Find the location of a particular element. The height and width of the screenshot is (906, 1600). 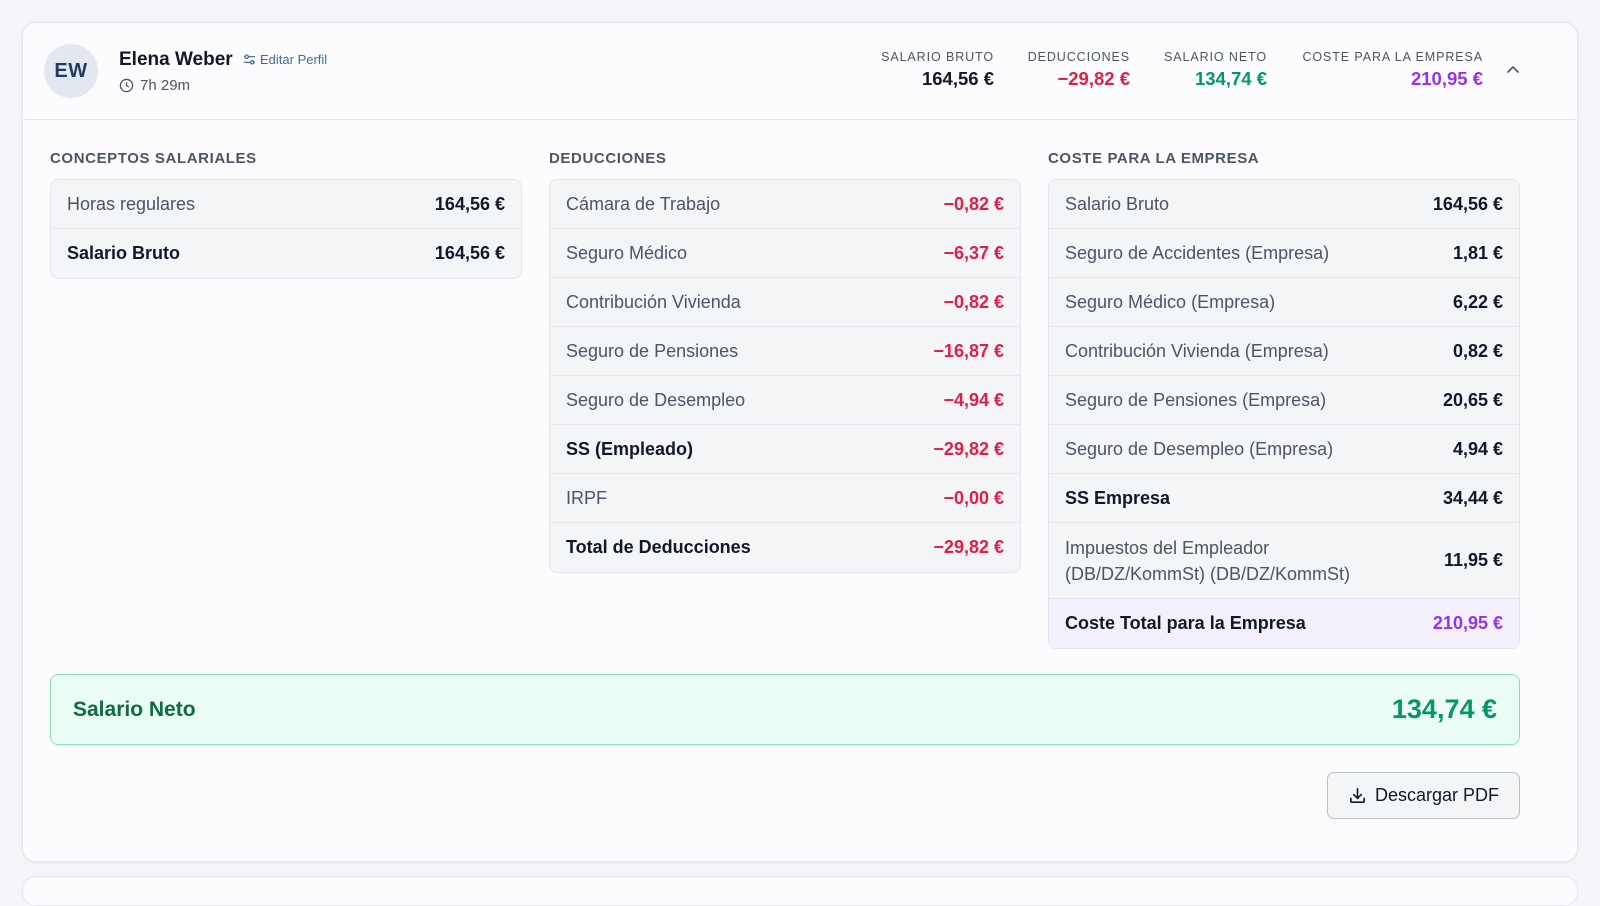

row-amount: 4,94 € is located at coordinates (1477, 448).